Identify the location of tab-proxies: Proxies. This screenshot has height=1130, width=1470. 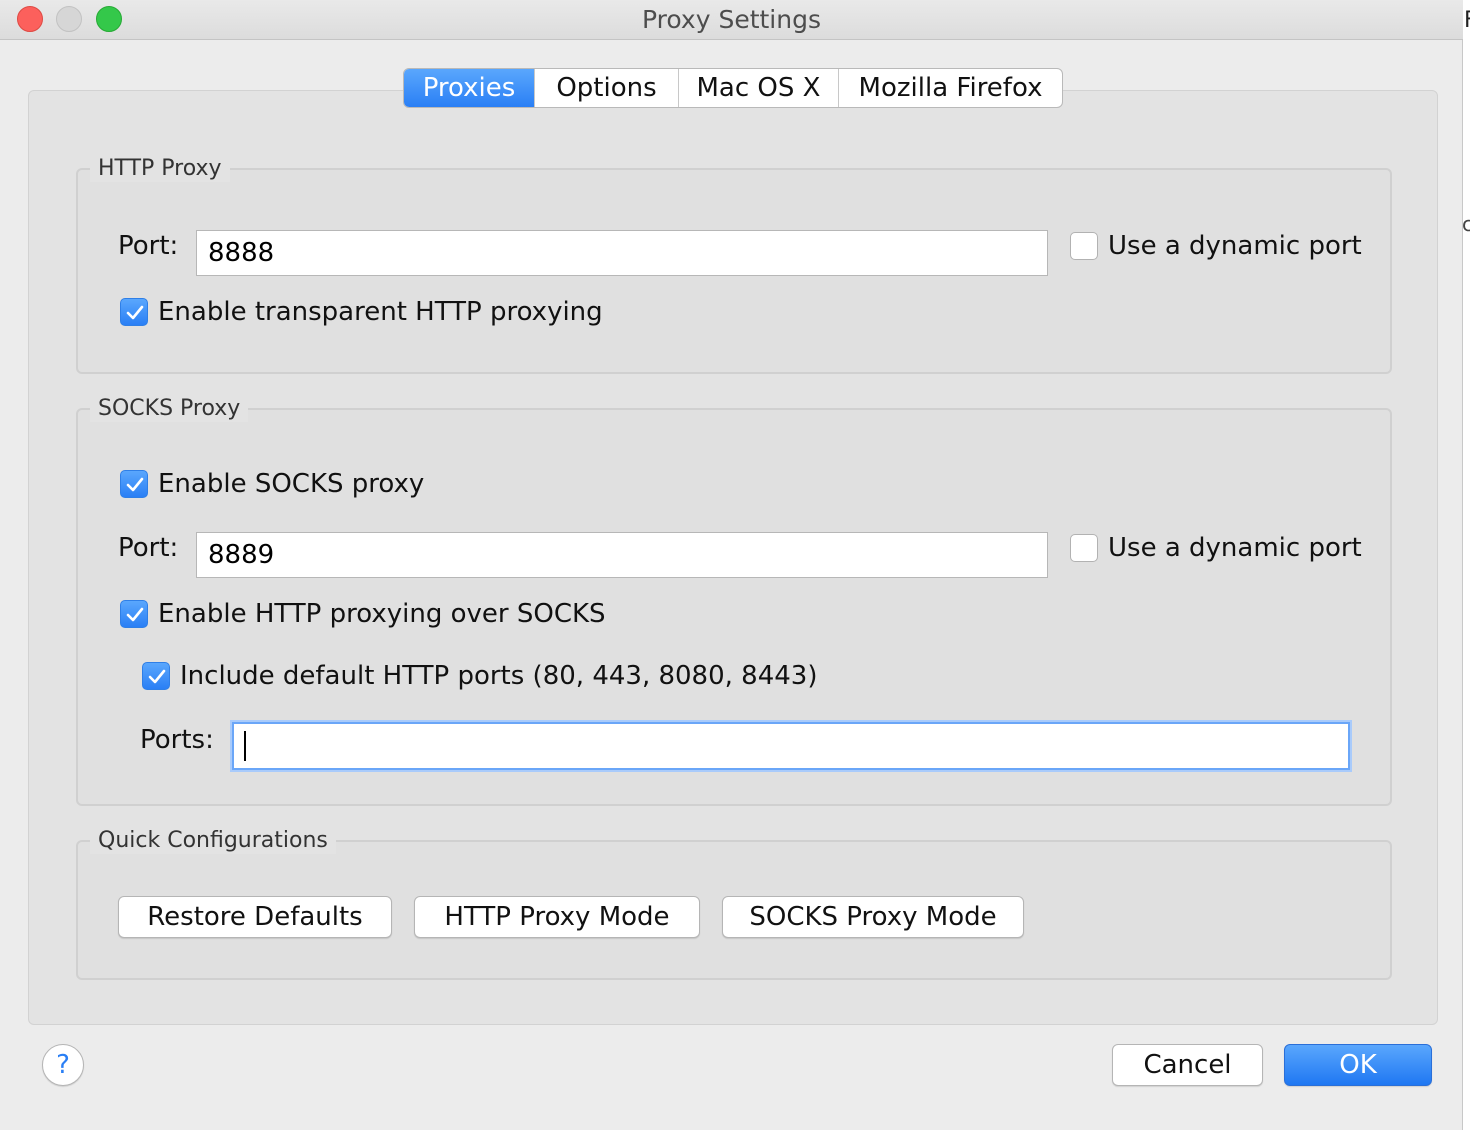
(469, 88).